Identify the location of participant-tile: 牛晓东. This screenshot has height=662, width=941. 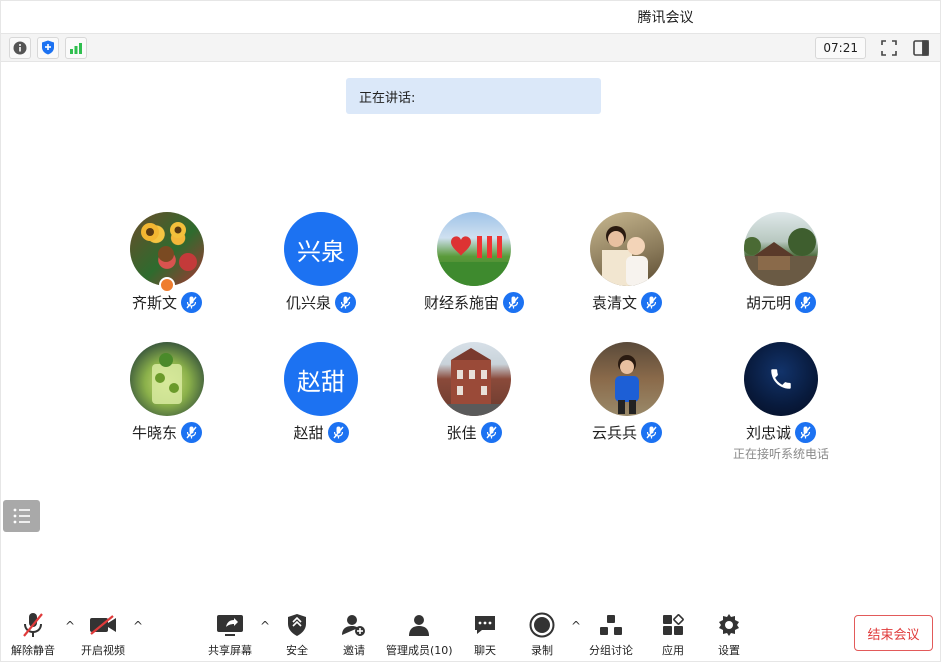
(167, 392).